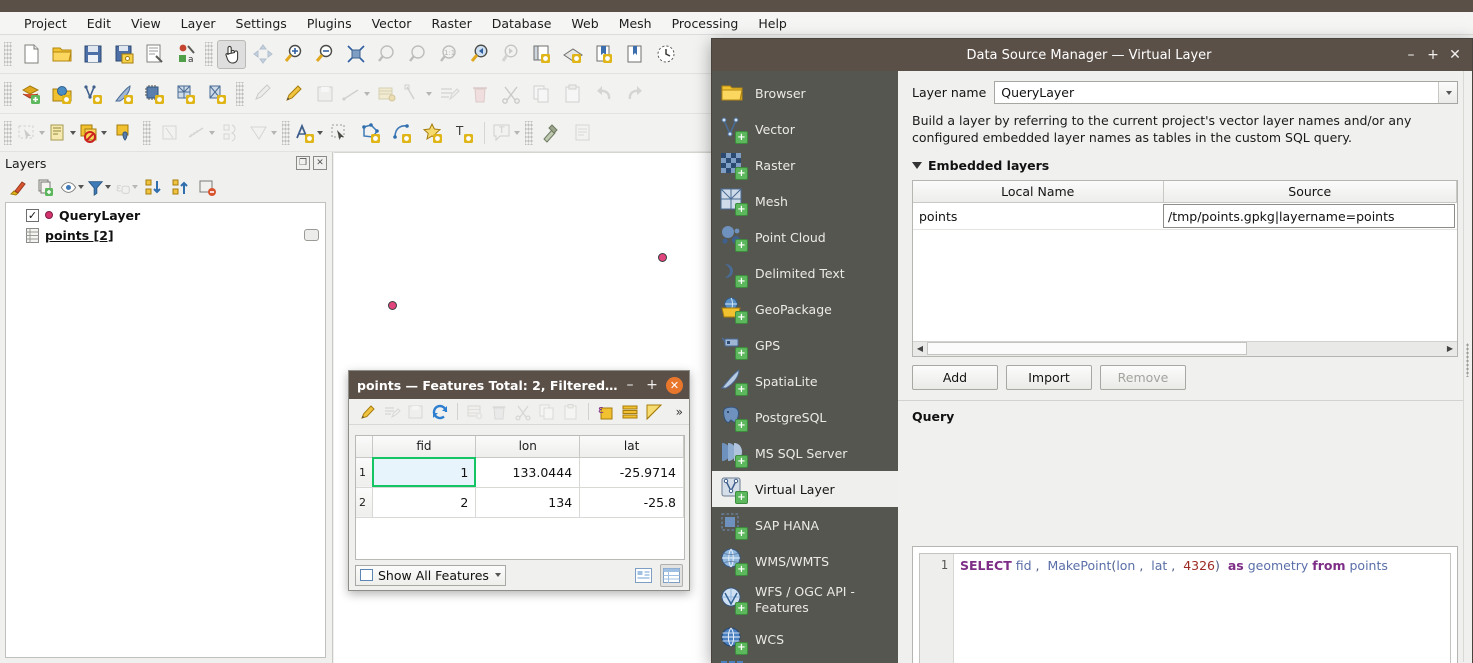 This screenshot has height=663, width=1473. Describe the element at coordinates (674, 385) in the screenshot. I see `attribute-table-close-button: ✕` at that location.